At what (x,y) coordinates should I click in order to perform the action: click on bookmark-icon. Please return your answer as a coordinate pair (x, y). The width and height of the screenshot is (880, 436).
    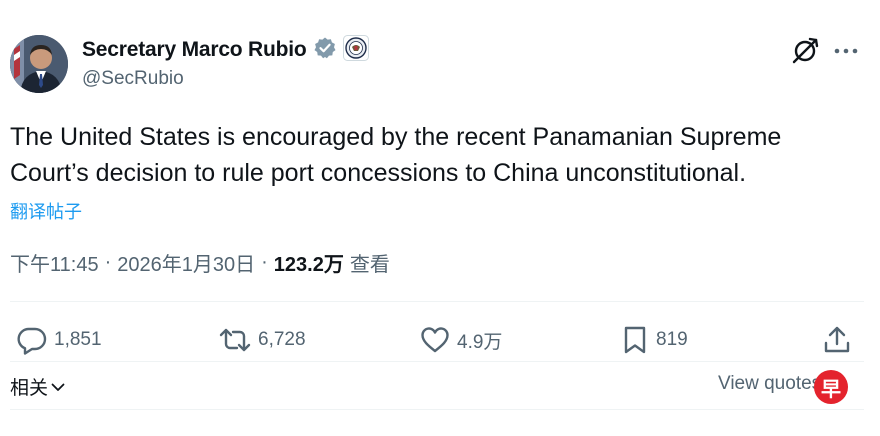
    Looking at the image, I should click on (635, 340).